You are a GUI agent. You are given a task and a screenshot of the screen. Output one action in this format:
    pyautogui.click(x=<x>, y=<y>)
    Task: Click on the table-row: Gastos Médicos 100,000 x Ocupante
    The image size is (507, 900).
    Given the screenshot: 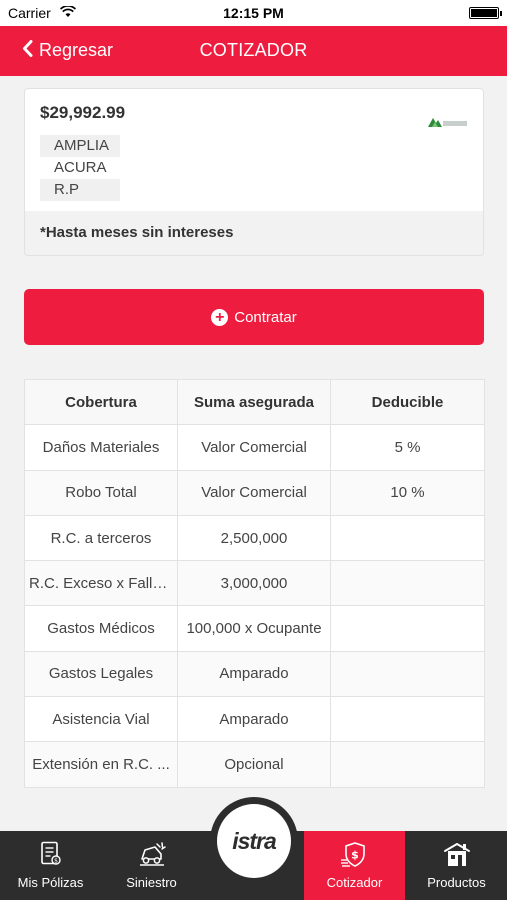 What is the action you would take?
    pyautogui.click(x=254, y=628)
    